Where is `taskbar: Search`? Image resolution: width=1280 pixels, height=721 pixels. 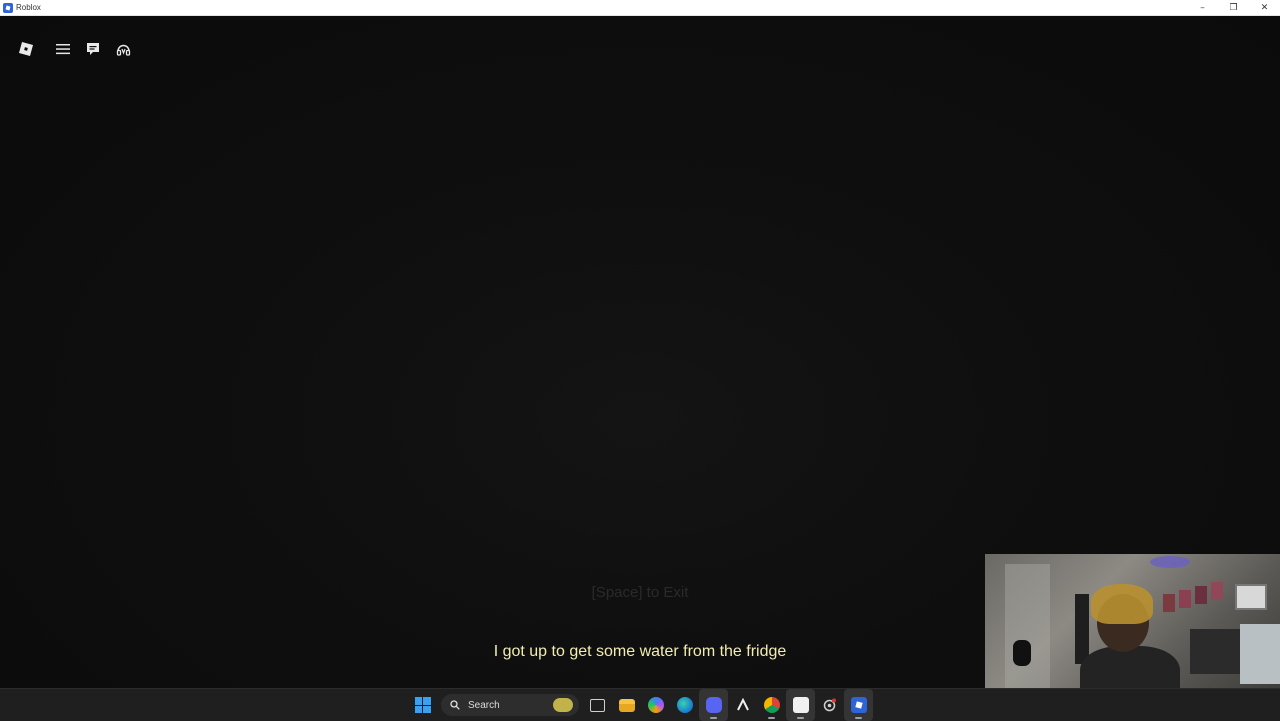
taskbar: Search is located at coordinates (640, 704).